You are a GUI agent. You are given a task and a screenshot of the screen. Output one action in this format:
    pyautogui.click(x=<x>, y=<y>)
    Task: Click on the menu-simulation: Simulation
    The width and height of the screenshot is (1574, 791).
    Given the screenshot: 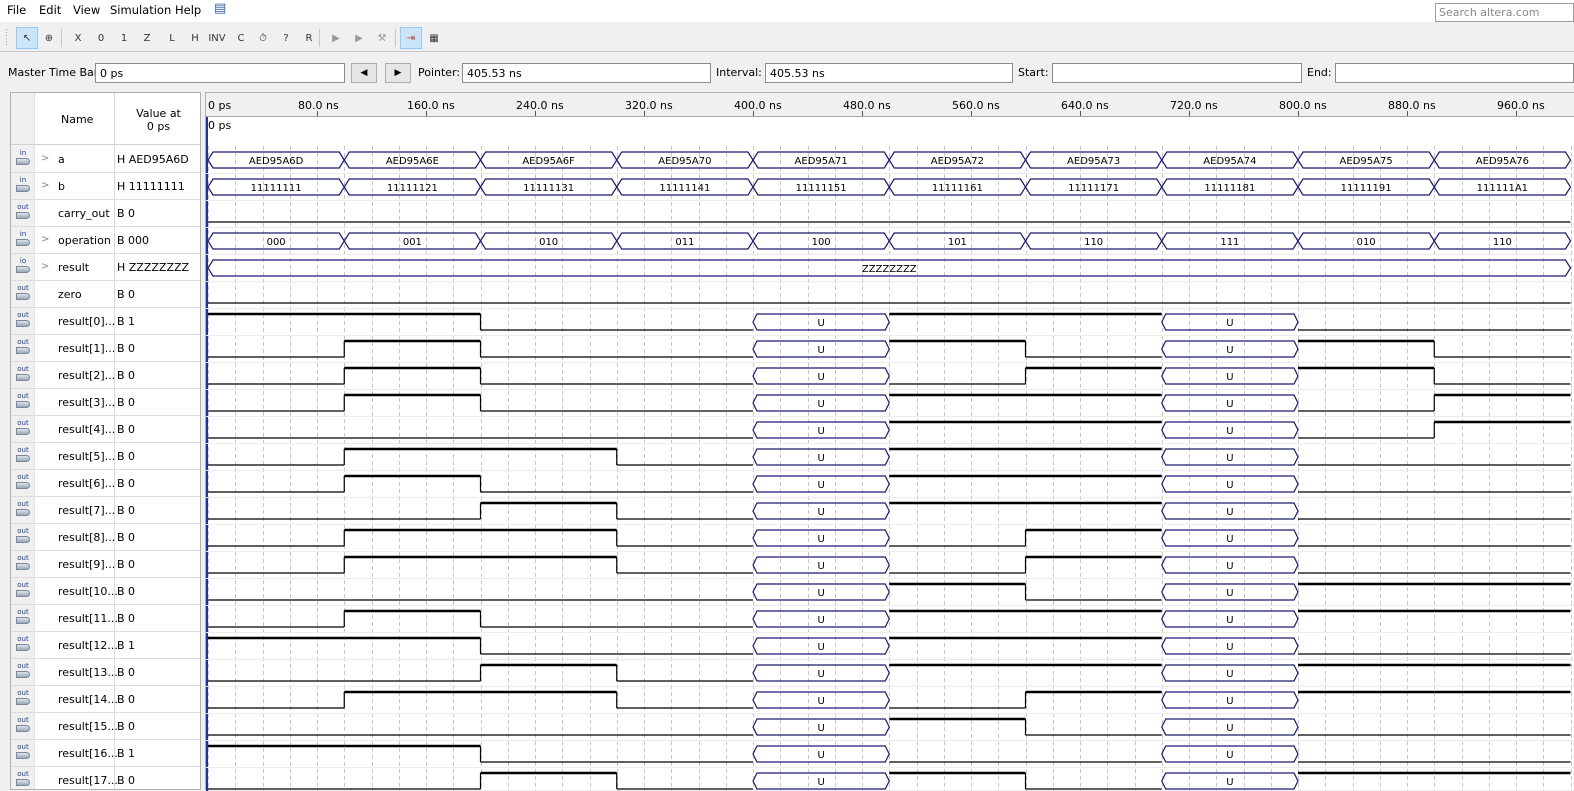 What is the action you would take?
    pyautogui.click(x=140, y=10)
    